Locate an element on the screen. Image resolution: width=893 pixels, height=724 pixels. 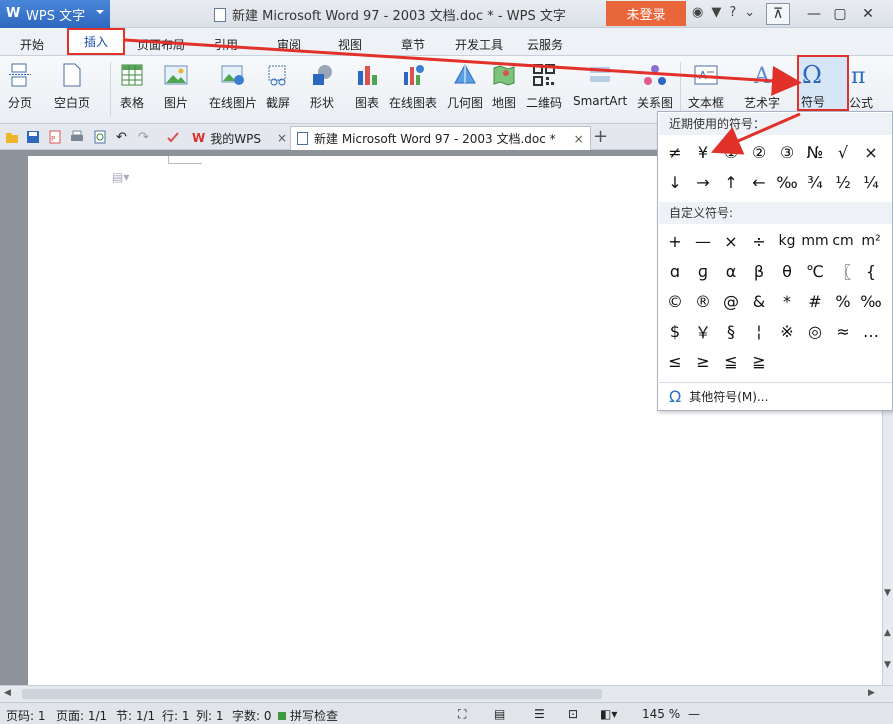
smartart-button: SmartArt is located at coordinates (600, 84).